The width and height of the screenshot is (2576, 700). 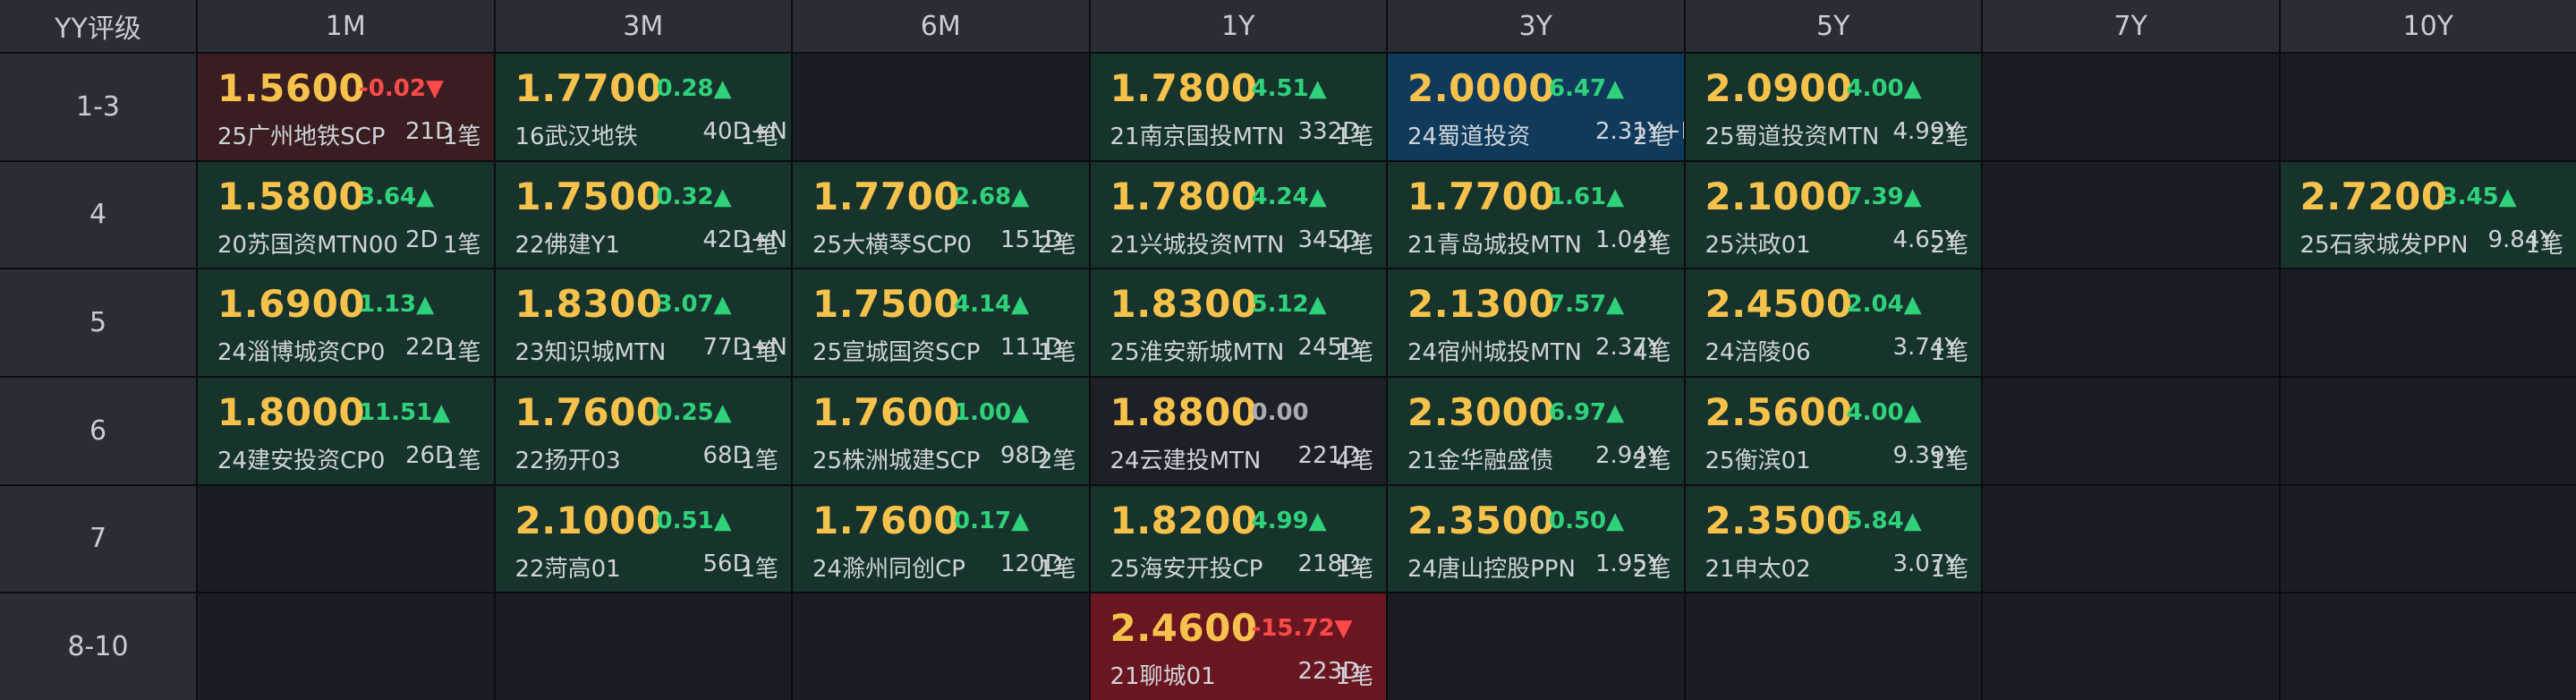 I want to click on quote-cell: 1.7700 2.68▲ 25大横琴SCP0 151D 2笔, so click(x=941, y=215).